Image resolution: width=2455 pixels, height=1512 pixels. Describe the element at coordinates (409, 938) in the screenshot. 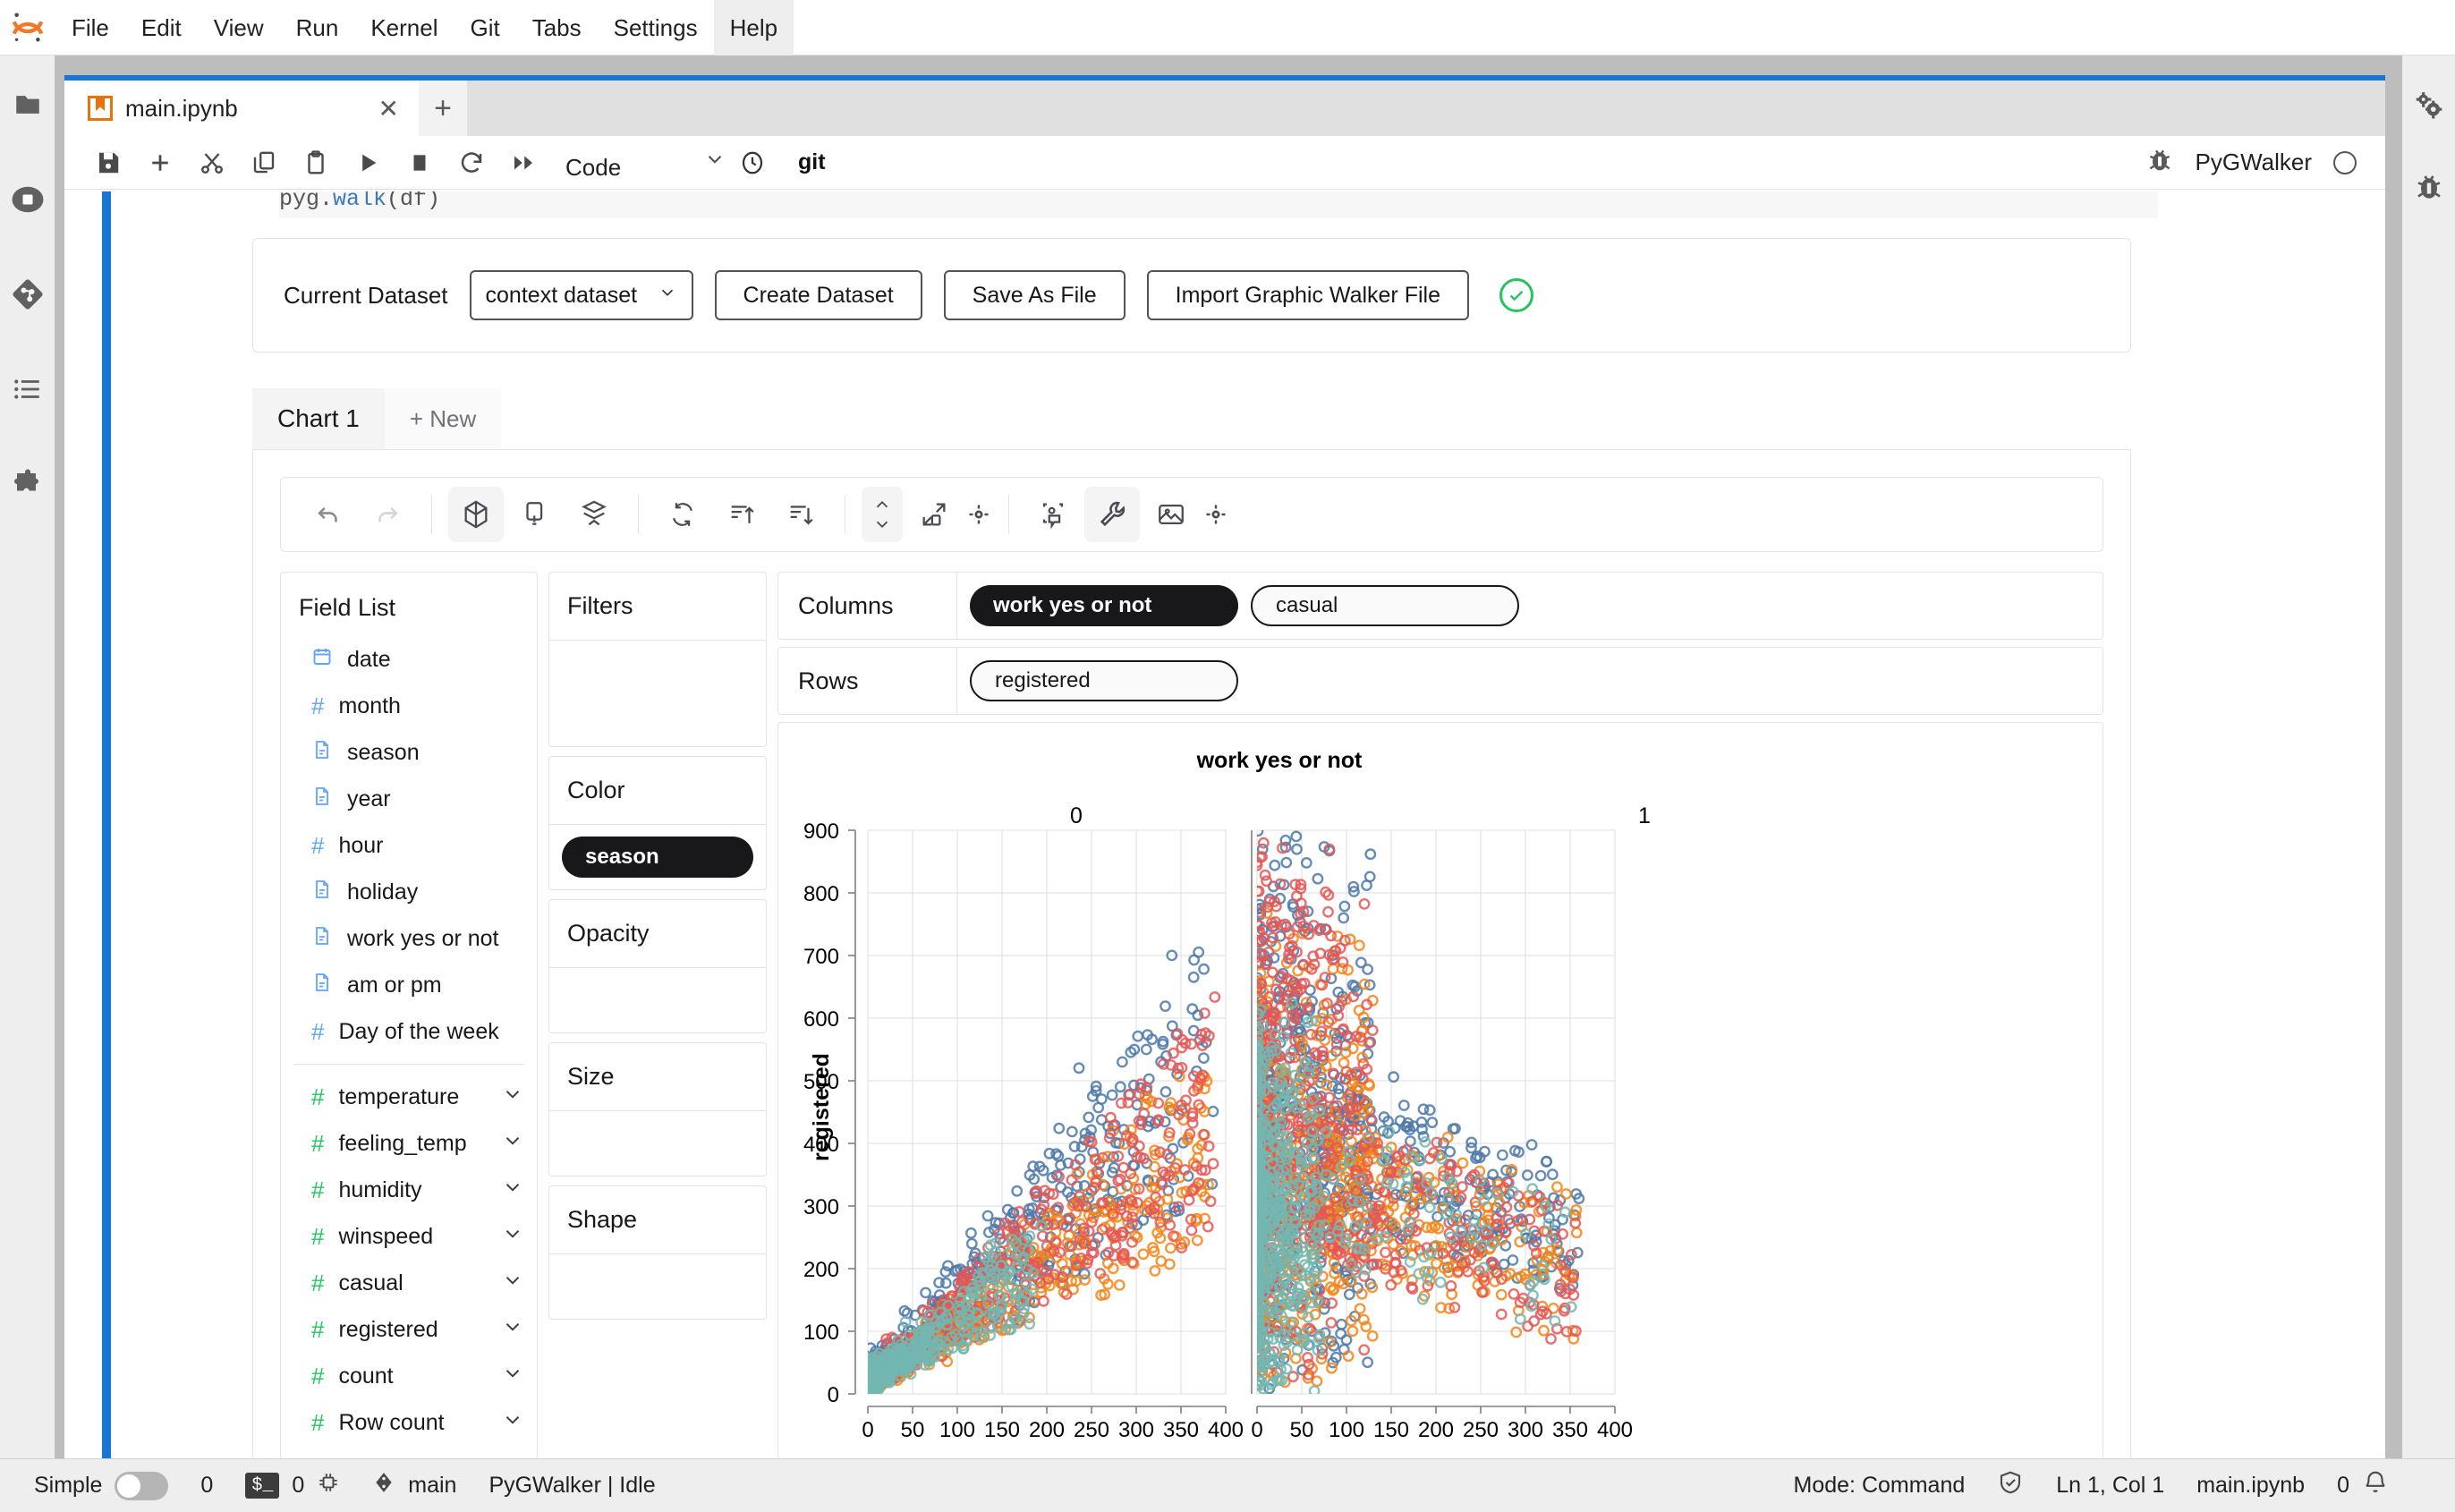

I see `field-work-yes-or-not: work yes or not` at that location.